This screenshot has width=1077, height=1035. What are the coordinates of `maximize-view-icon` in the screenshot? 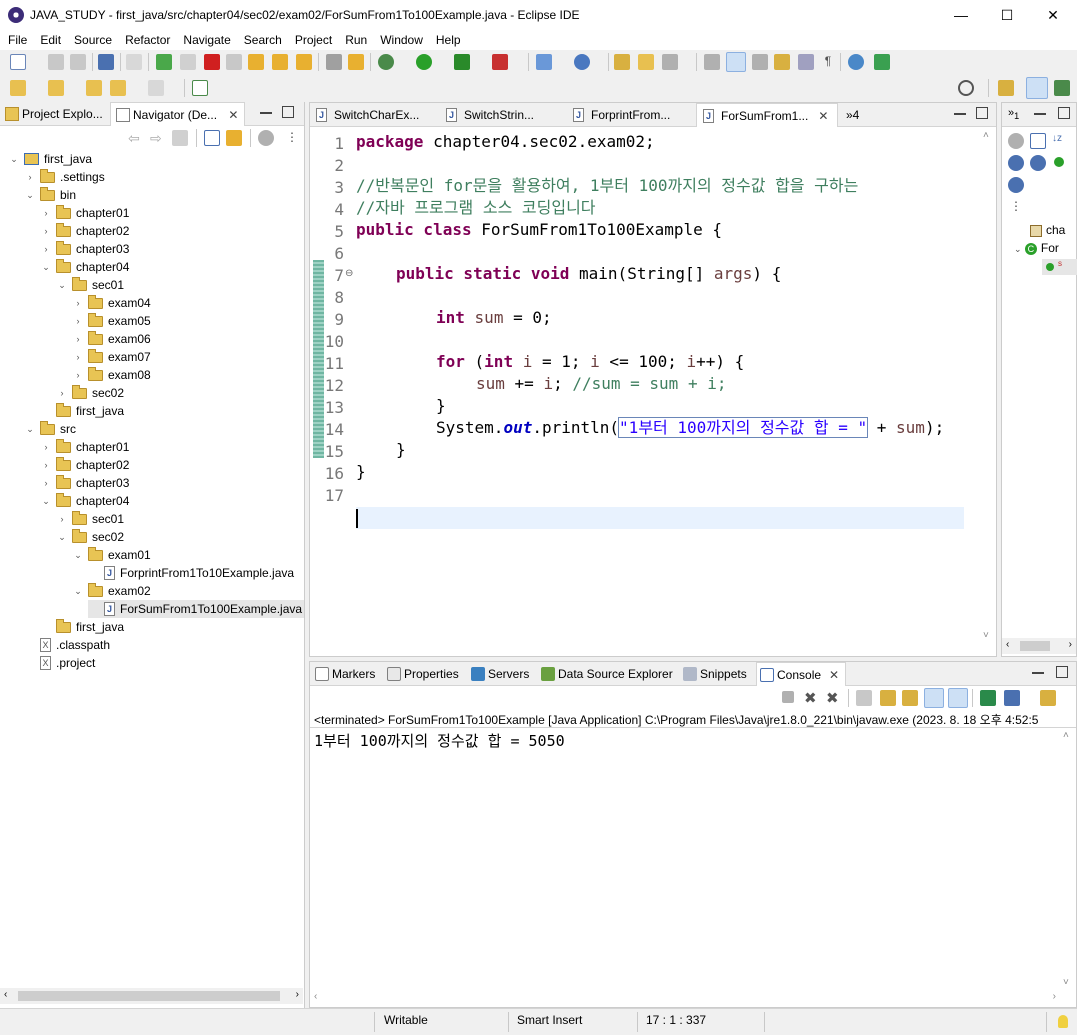 It's located at (288, 112).